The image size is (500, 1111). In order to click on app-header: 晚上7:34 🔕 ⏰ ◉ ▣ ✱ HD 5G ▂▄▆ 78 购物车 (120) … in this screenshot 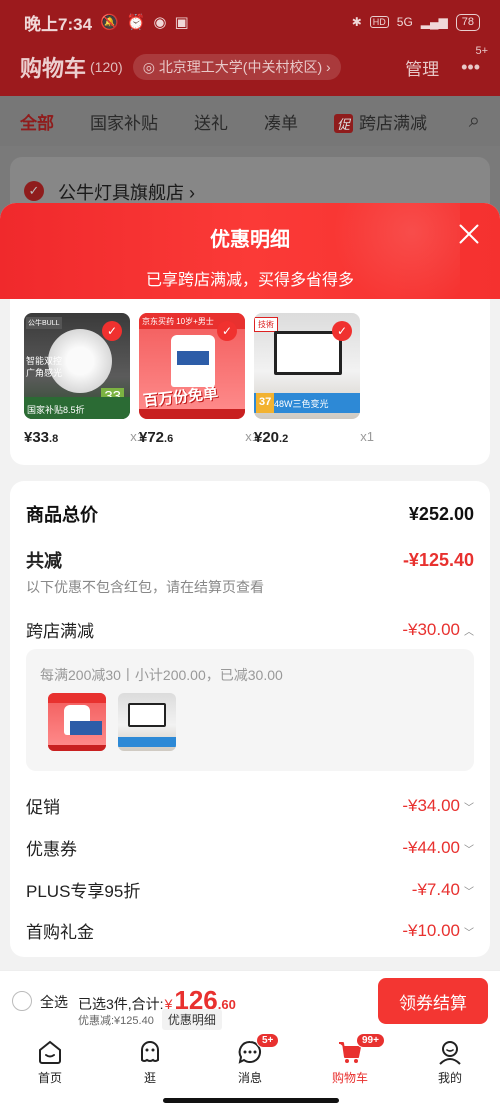, I will do `click(250, 48)`.